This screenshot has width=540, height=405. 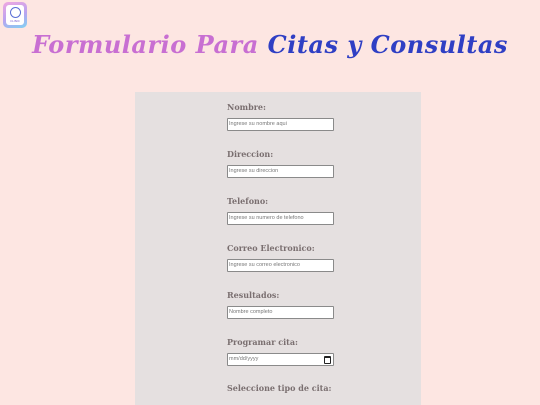 What do you see at coordinates (280, 218) in the screenshot?
I see `telefono-input: Ingrese su numero de telefono` at bounding box center [280, 218].